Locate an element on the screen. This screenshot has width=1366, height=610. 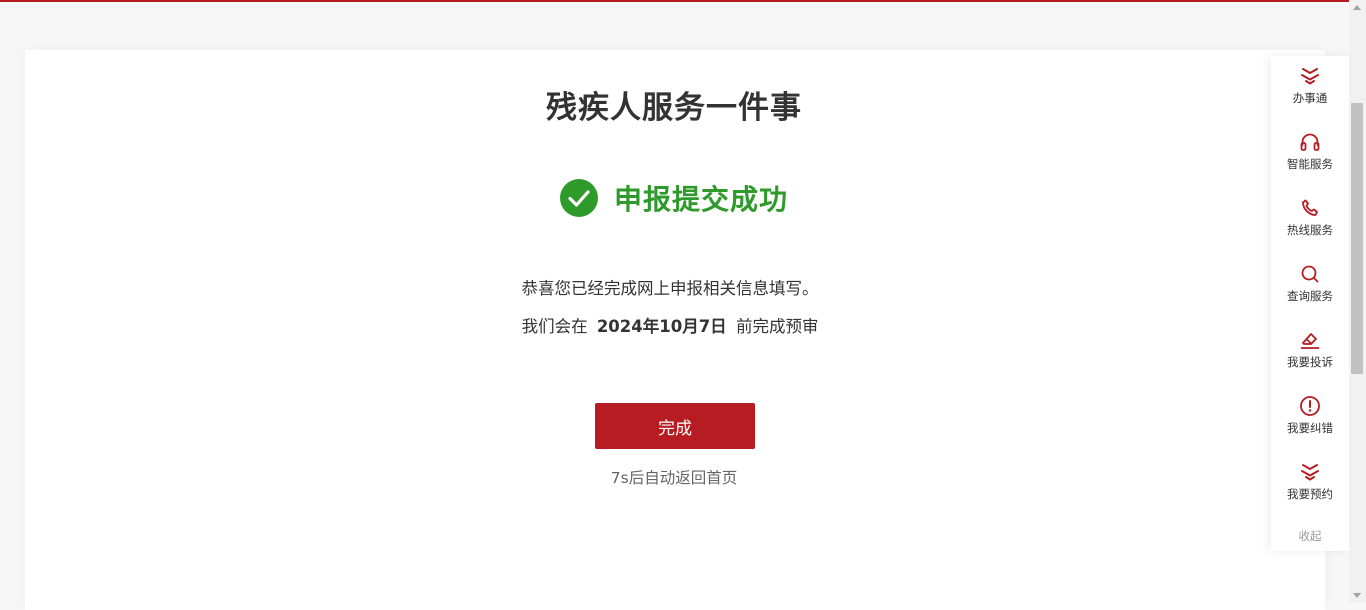
message-prefix: 我们会在 is located at coordinates (554, 326).